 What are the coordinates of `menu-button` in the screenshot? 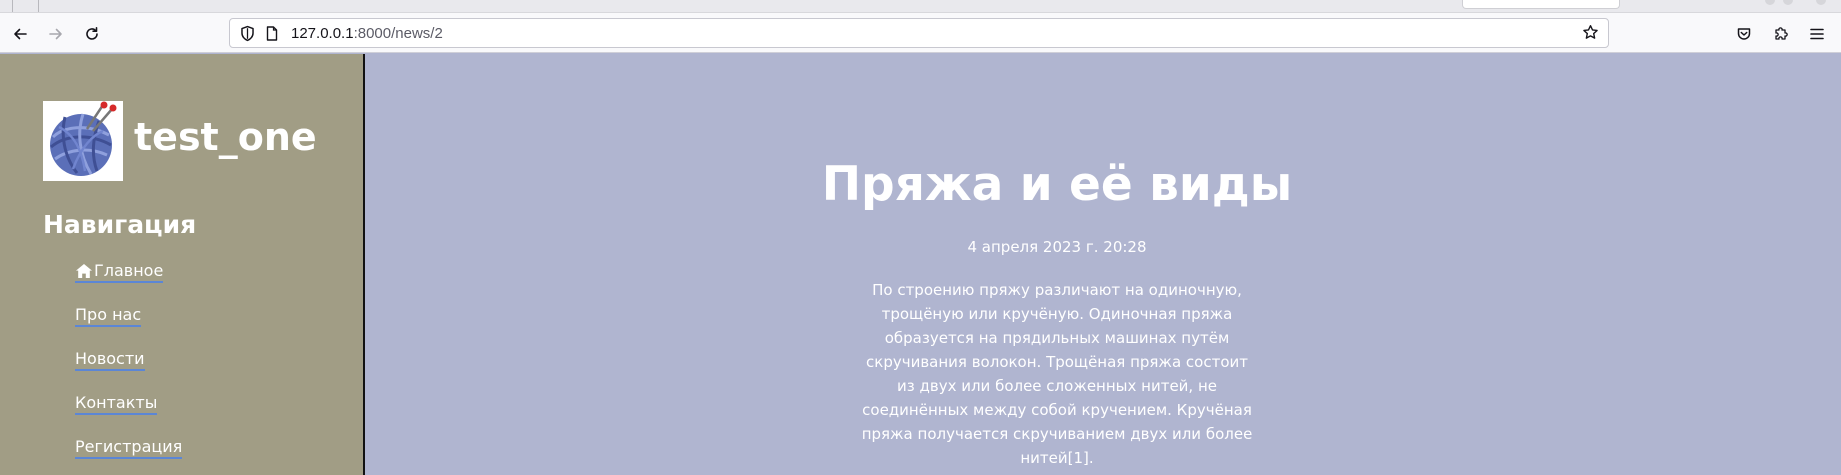 It's located at (1817, 34).